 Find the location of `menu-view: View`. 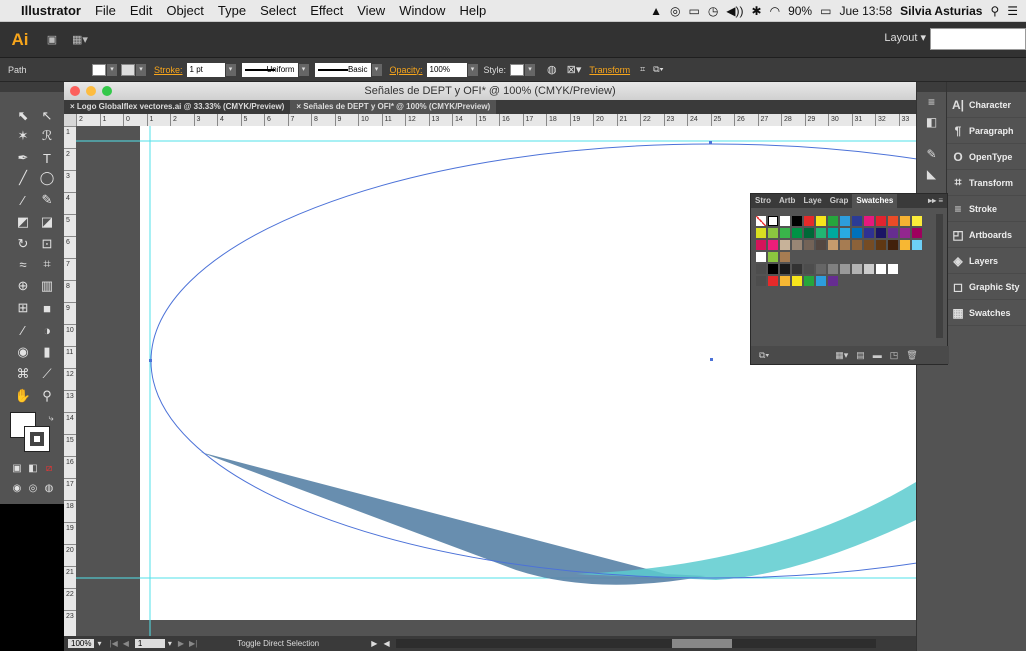

menu-view: View is located at coordinates (371, 10).